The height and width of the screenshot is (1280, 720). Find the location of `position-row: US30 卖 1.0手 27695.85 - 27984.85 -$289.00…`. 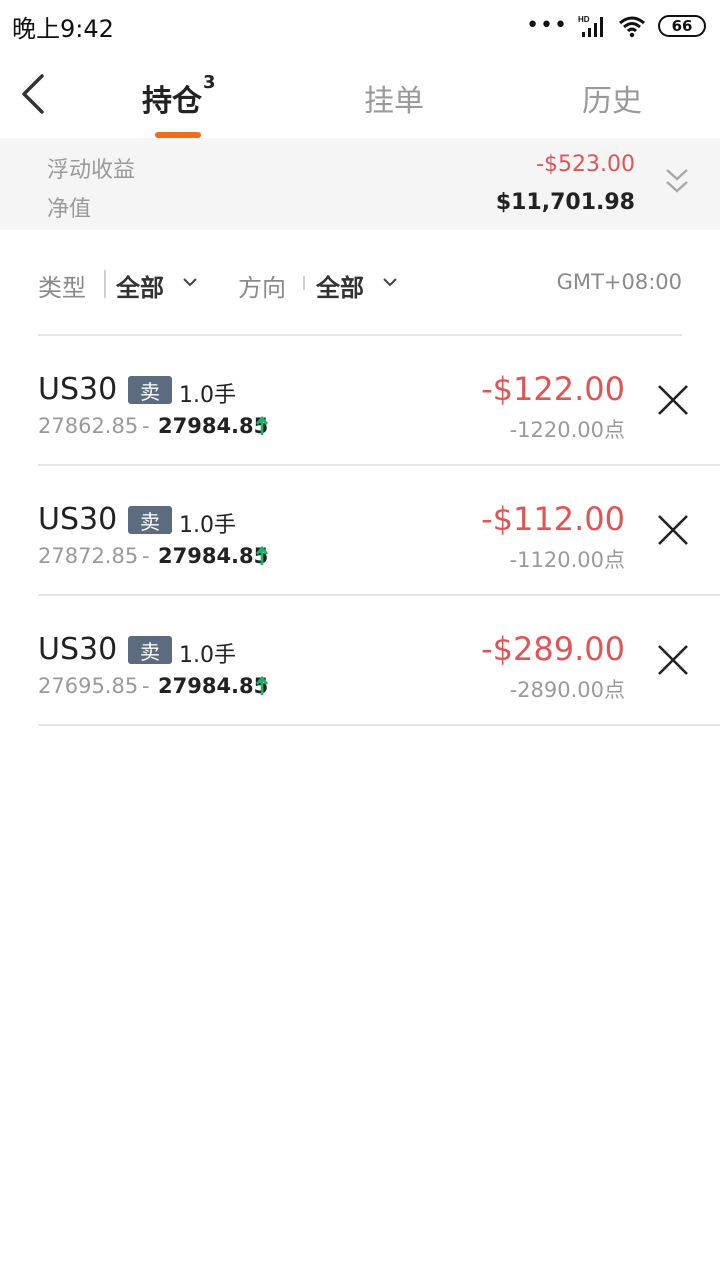

position-row: US30 卖 1.0手 27695.85 - 27984.85 -$289.00… is located at coordinates (360, 661).